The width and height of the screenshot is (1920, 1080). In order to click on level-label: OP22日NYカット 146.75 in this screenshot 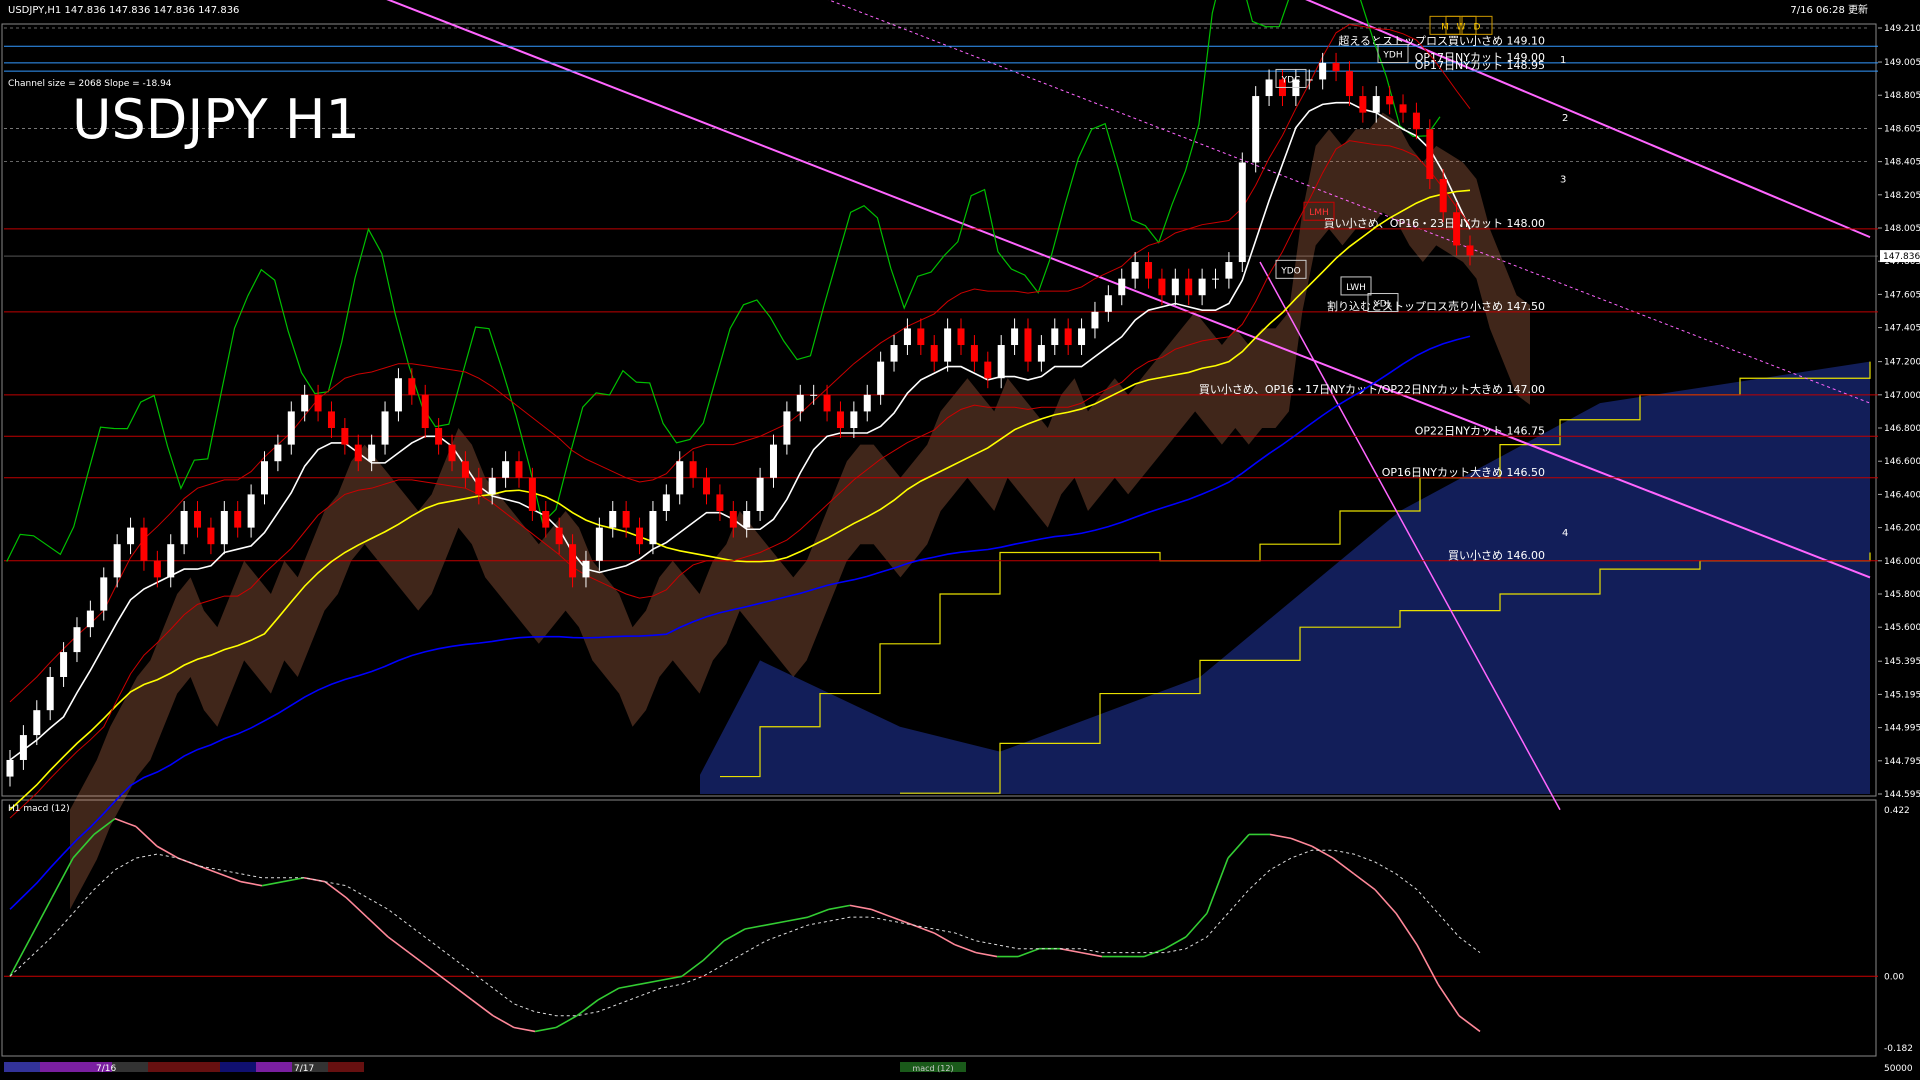, I will do `click(1480, 430)`.